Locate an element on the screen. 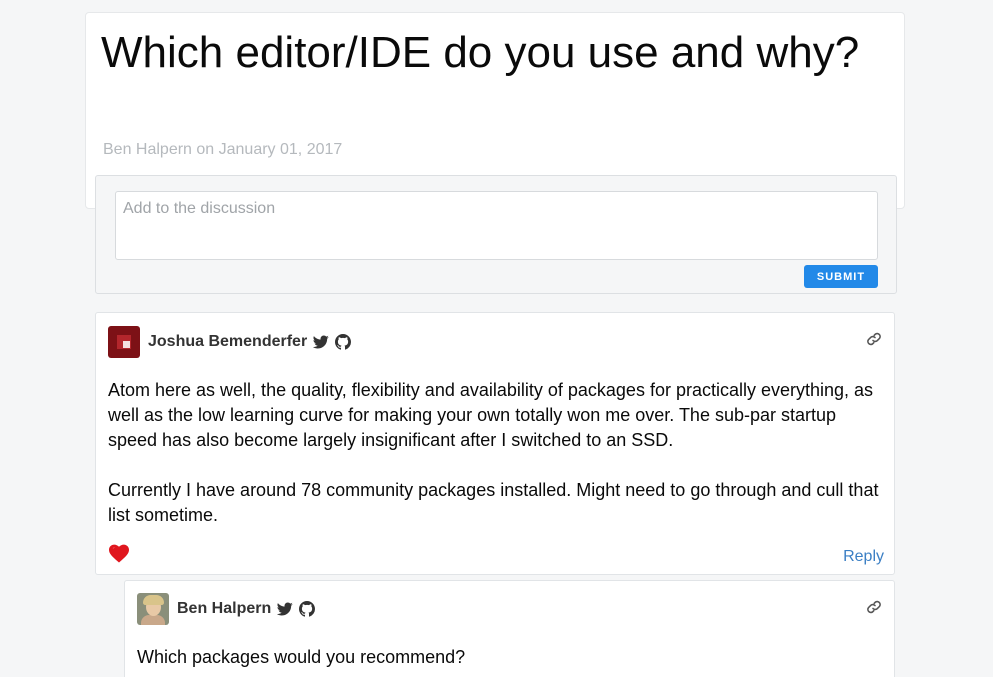  reply-link: Reply is located at coordinates (863, 557).